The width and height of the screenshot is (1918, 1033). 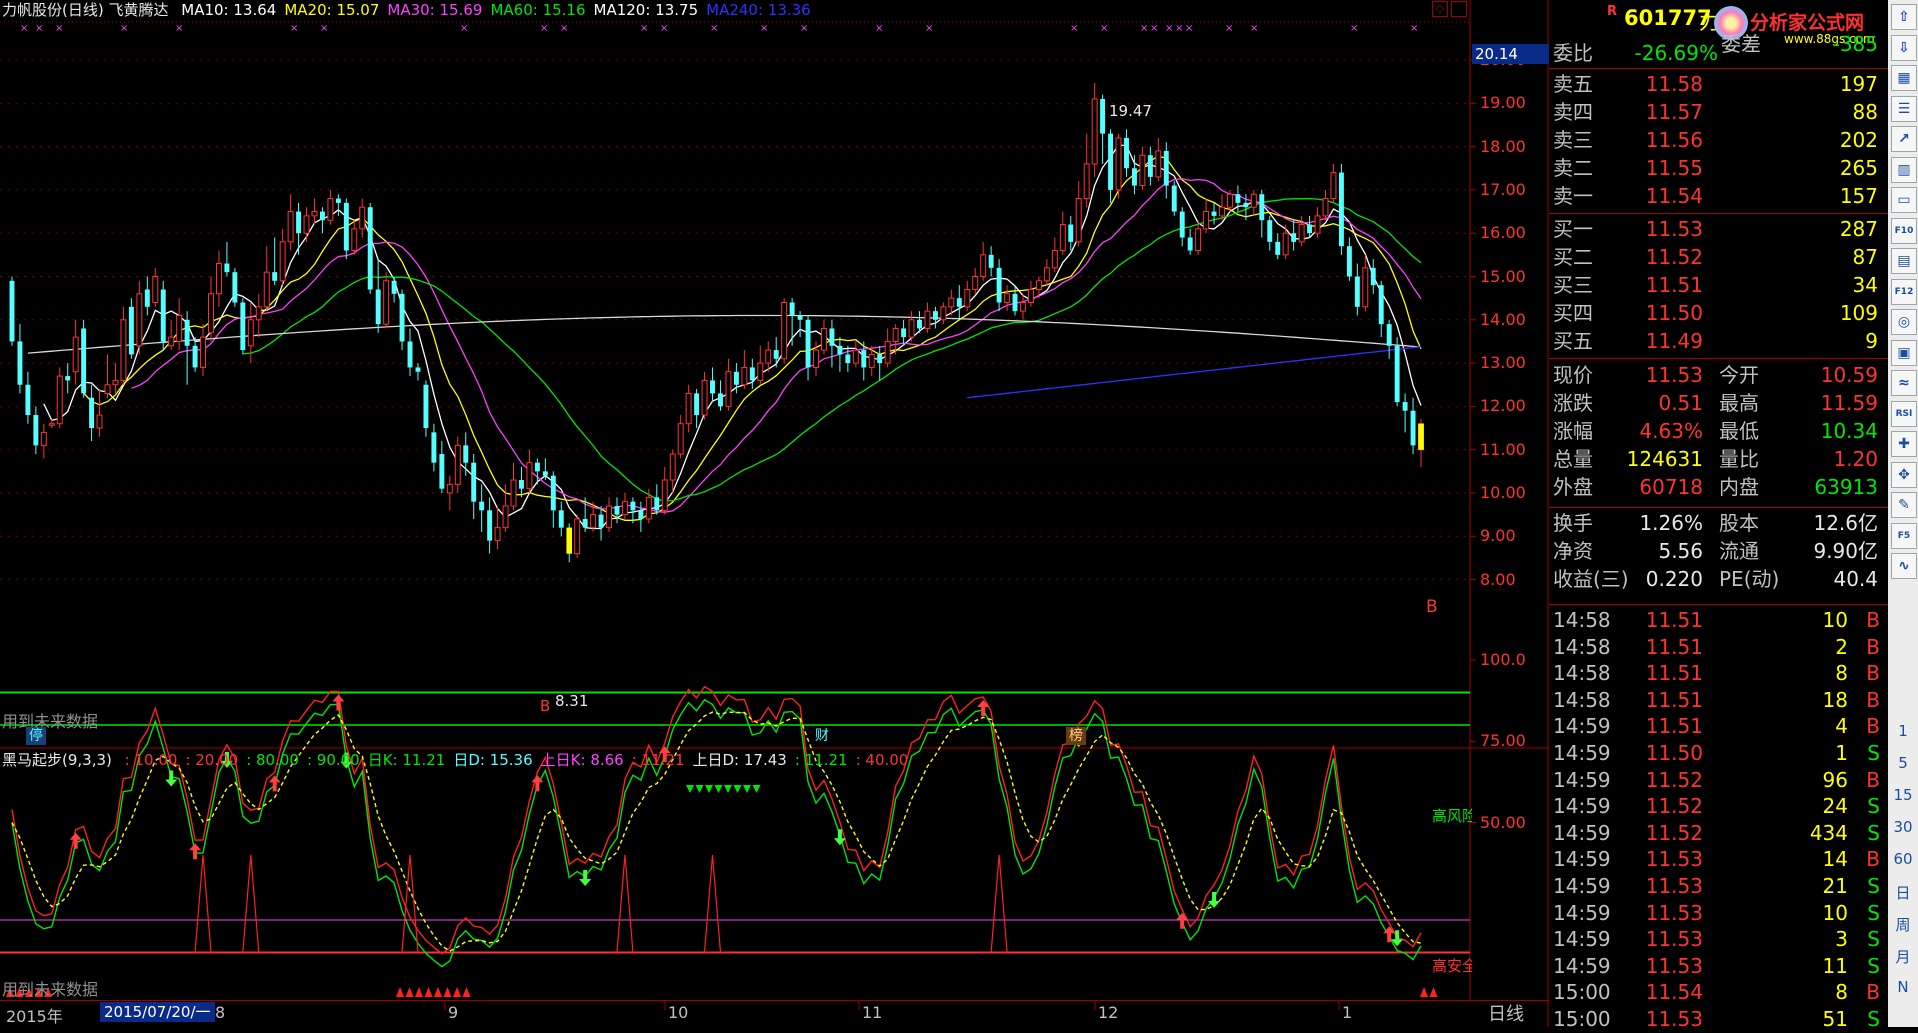 I want to click on period-button: 30, so click(x=1903, y=827).